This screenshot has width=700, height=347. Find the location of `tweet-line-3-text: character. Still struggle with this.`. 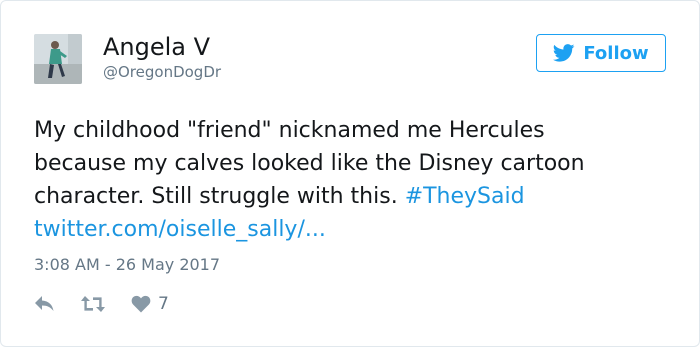

tweet-line-3-text: character. Still struggle with this. is located at coordinates (219, 196).